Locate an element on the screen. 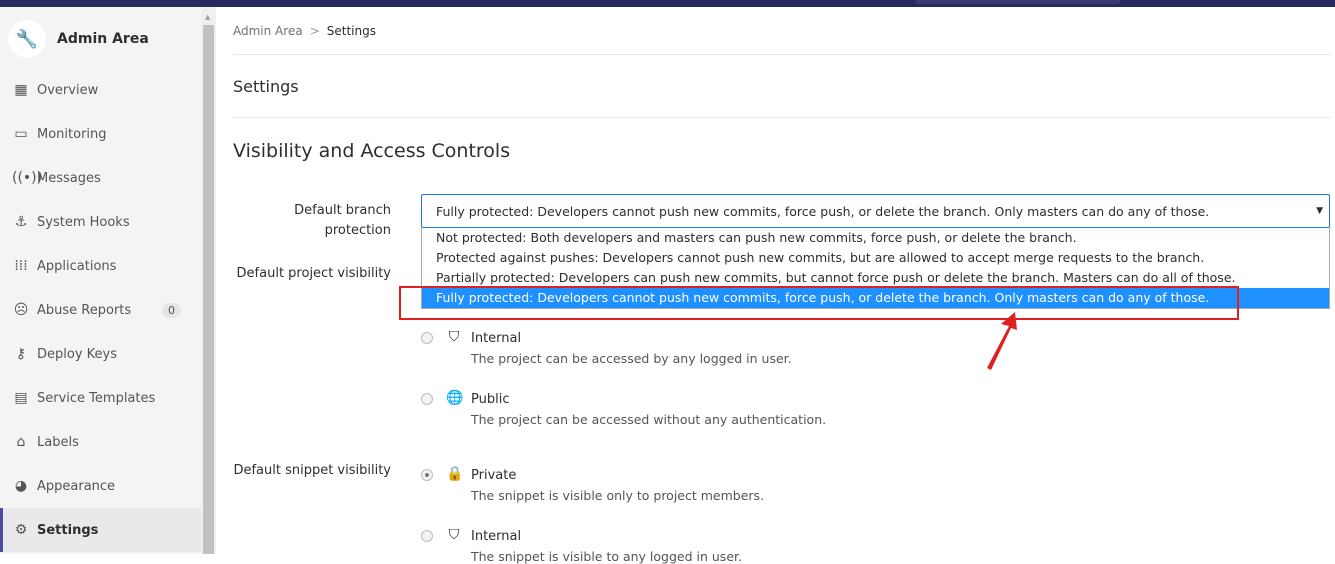 This screenshot has height=564, width=1335. sidebar-item-label: Appearance is located at coordinates (76, 486).